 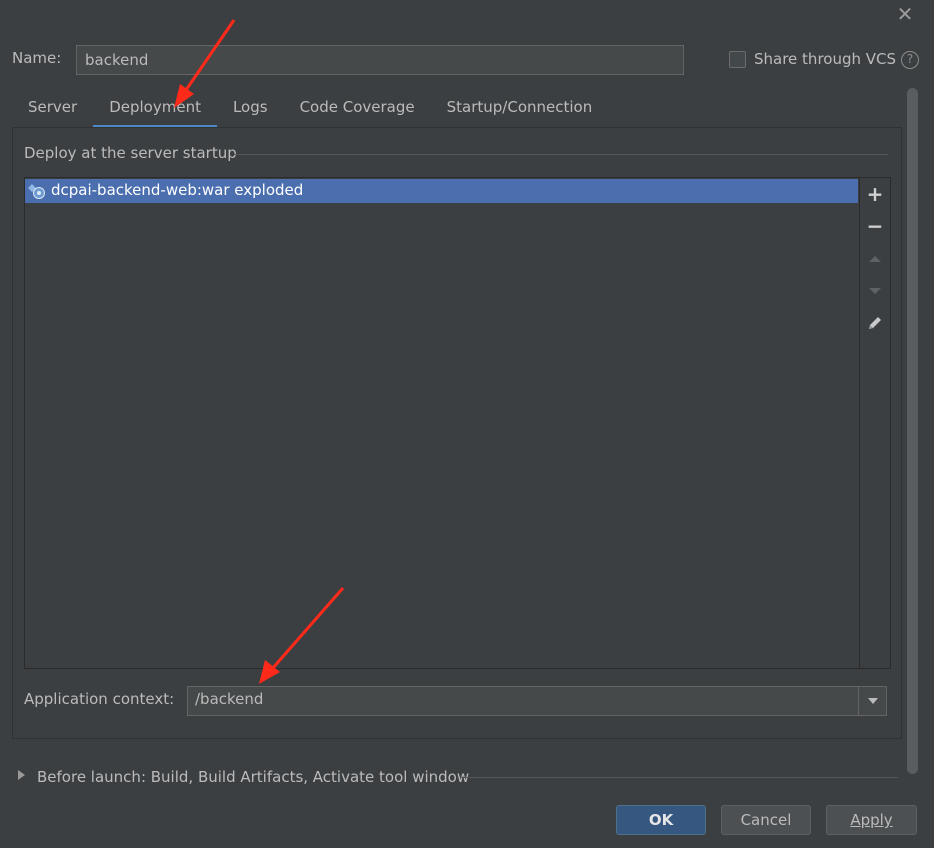 I want to click on ok-button: OK, so click(x=661, y=820).